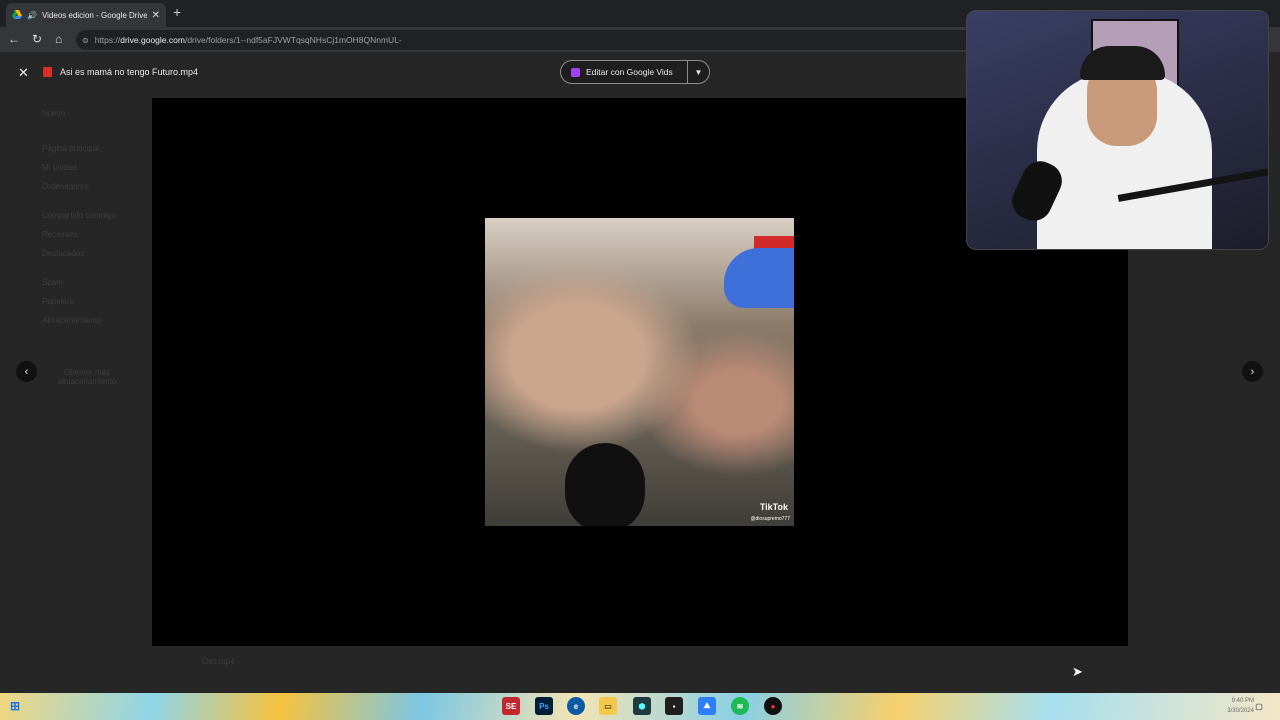 This screenshot has height=720, width=1280. Describe the element at coordinates (52, 282) in the screenshot. I see `sidebar-item-spam: Spam` at that location.